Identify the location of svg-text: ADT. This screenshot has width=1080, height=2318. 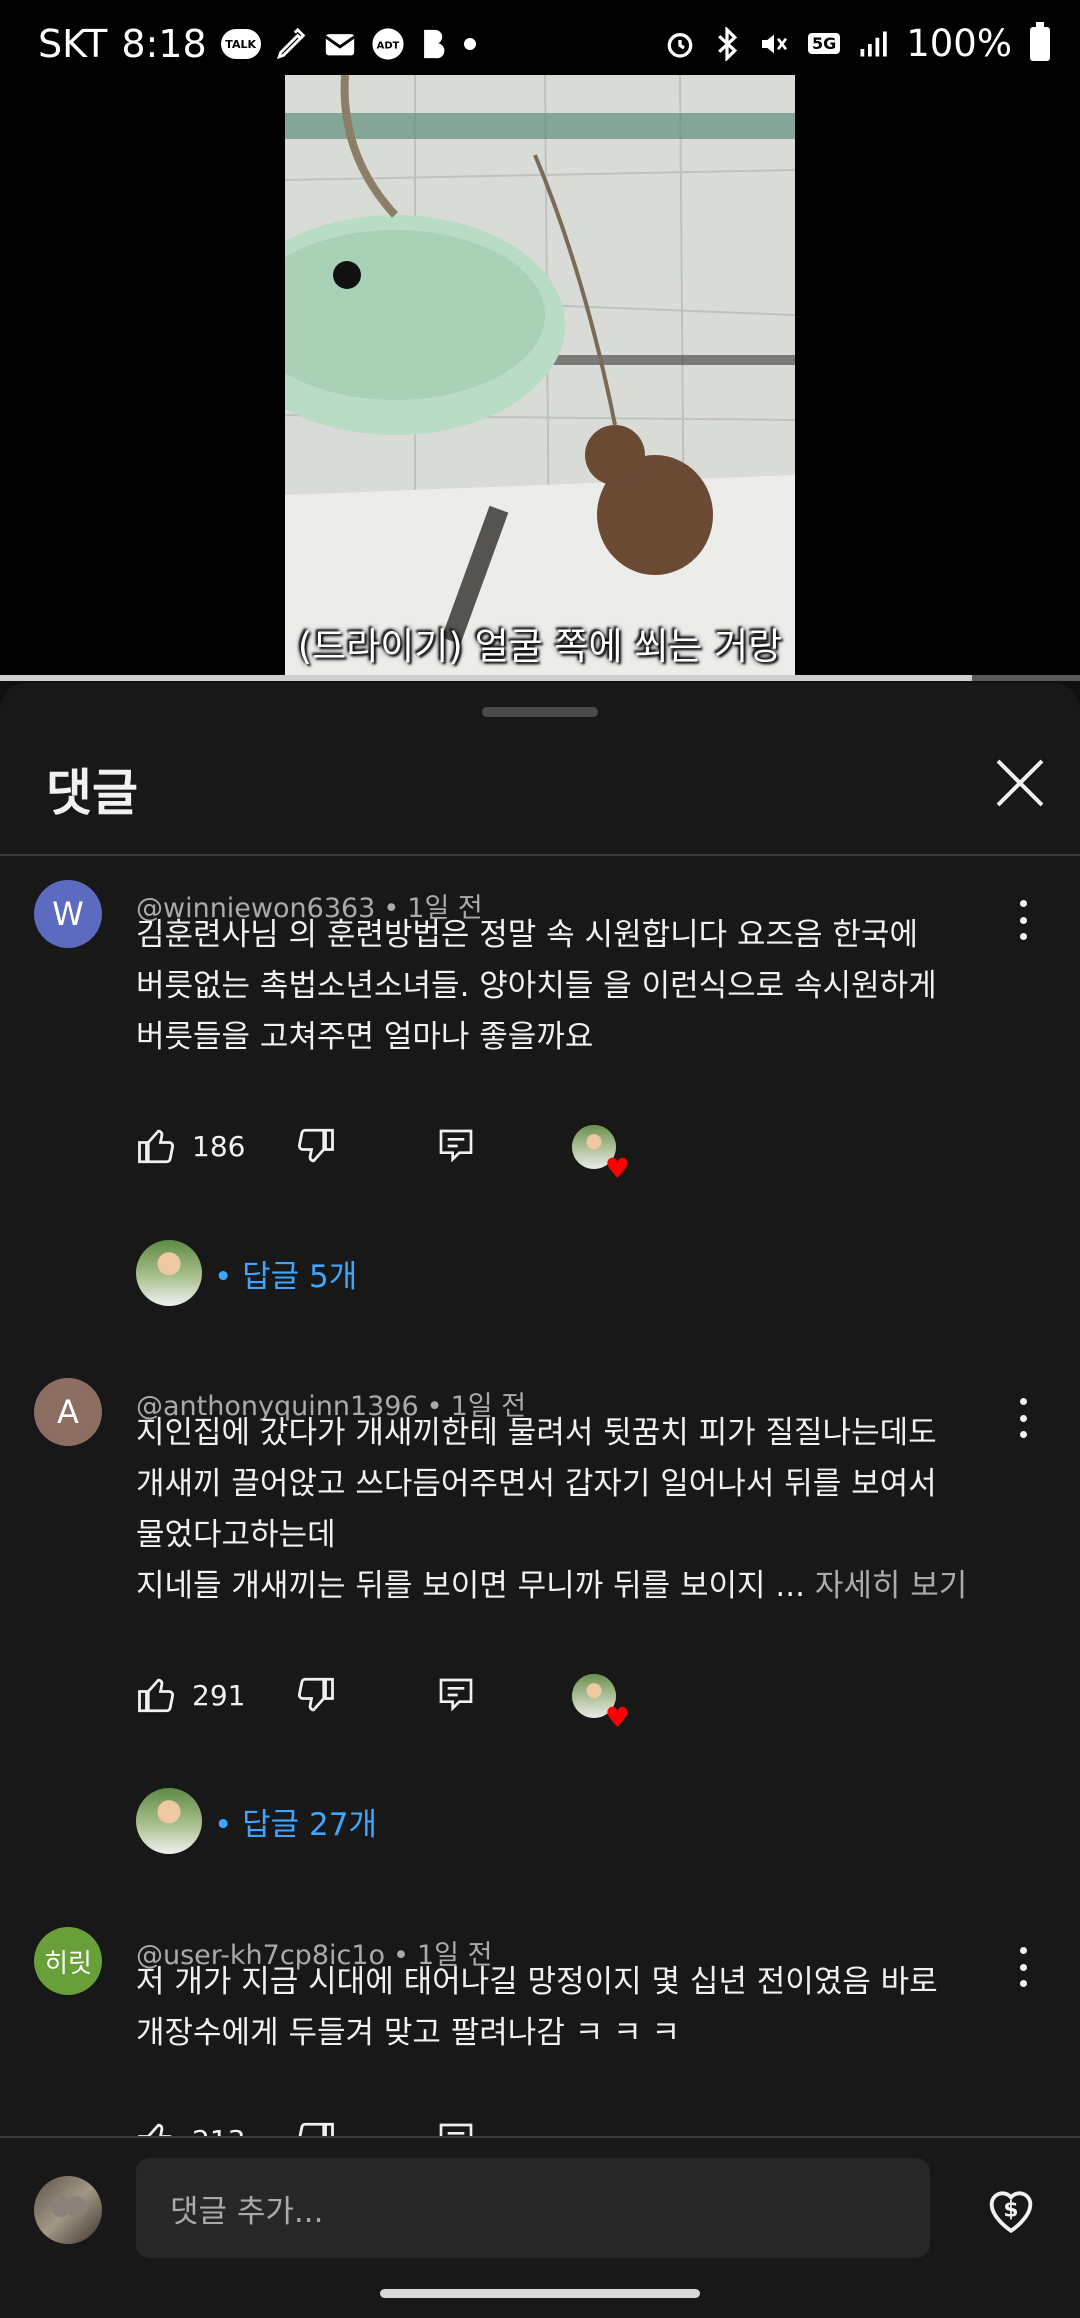
(387, 45).